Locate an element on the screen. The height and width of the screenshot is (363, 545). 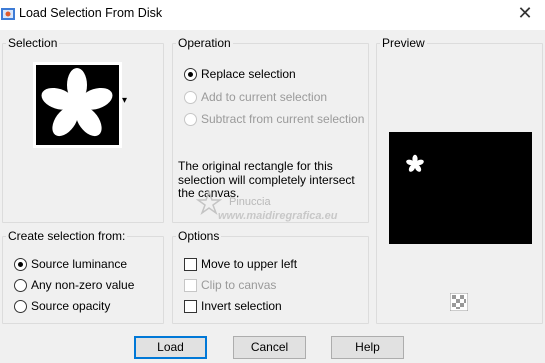
radio-source-luminance: Source luminance is located at coordinates (70, 264).